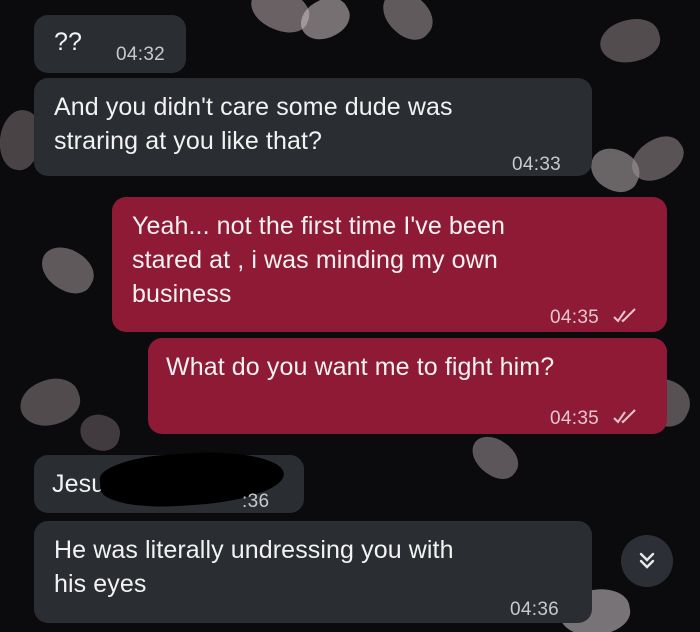  I want to click on message-incoming: ?? 04:32, so click(110, 44).